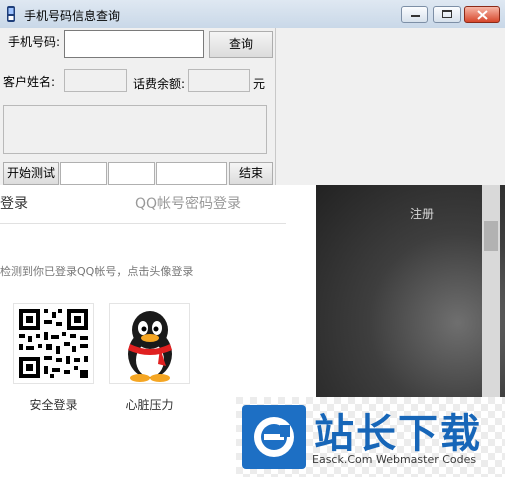  I want to click on customer-name-label: 客户姓名:, so click(29, 82).